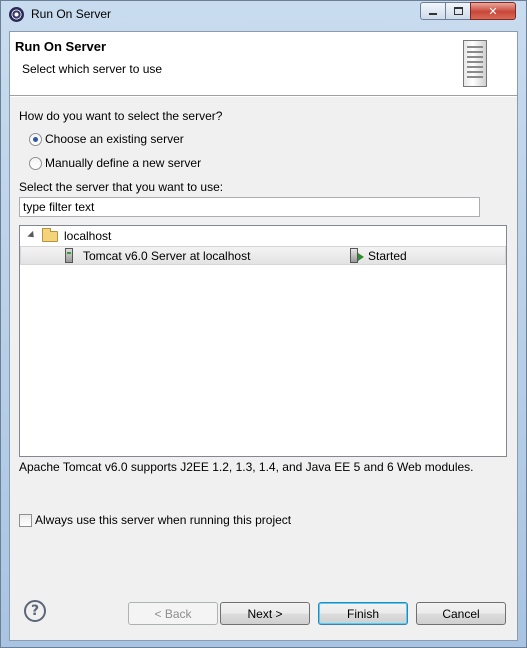  What do you see at coordinates (92, 69) in the screenshot?
I see `page-subtitle: Select which server to use` at bounding box center [92, 69].